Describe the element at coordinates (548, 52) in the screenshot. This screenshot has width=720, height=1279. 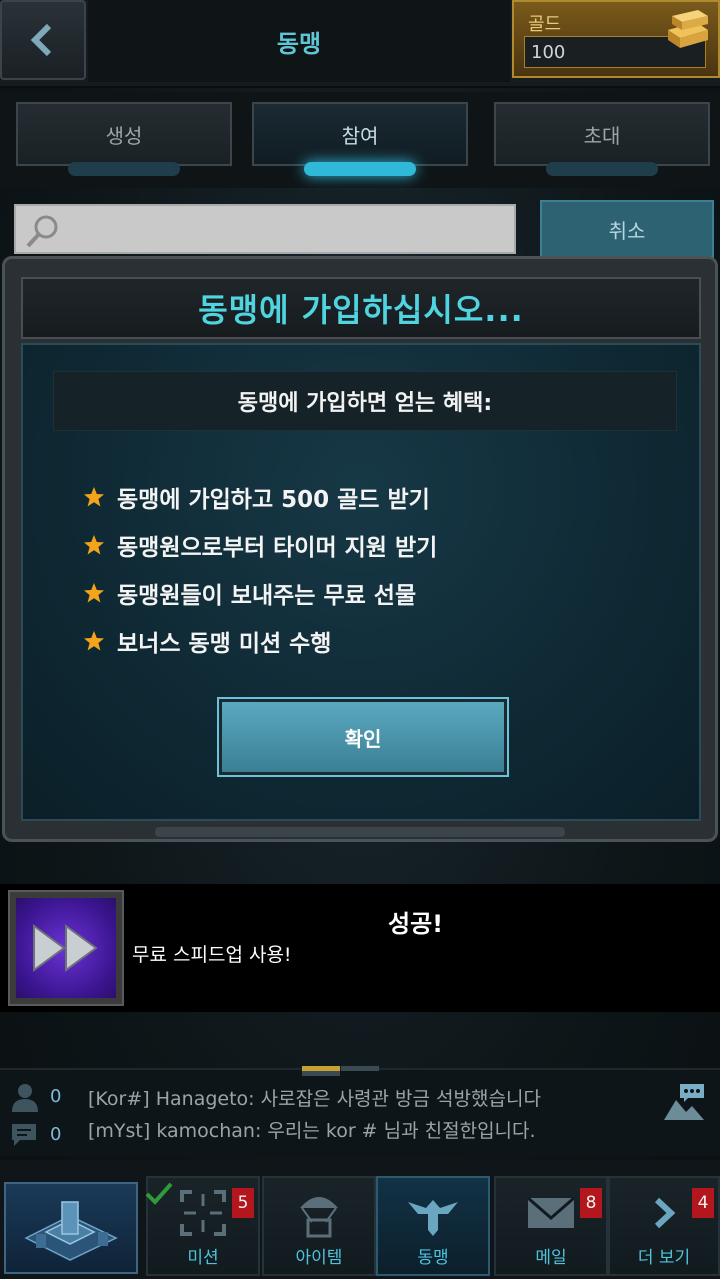
I see `gold-value: 100` at that location.